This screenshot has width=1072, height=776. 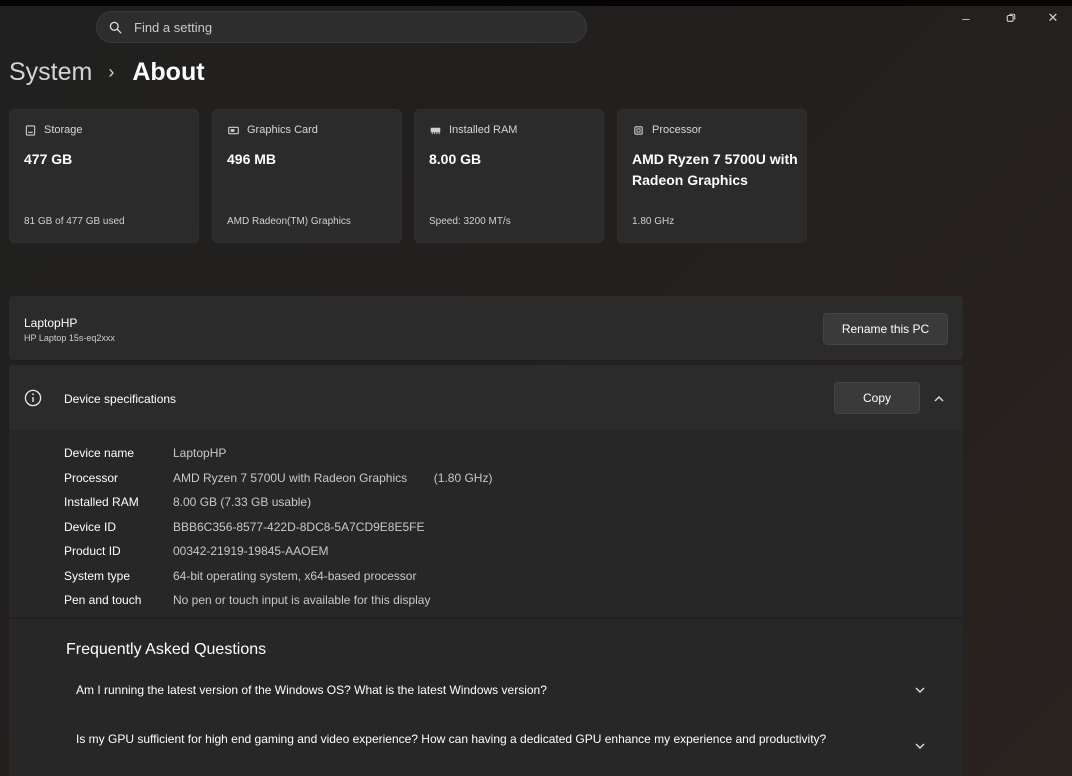 What do you see at coordinates (63, 130) in the screenshot?
I see `card-label: Storage` at bounding box center [63, 130].